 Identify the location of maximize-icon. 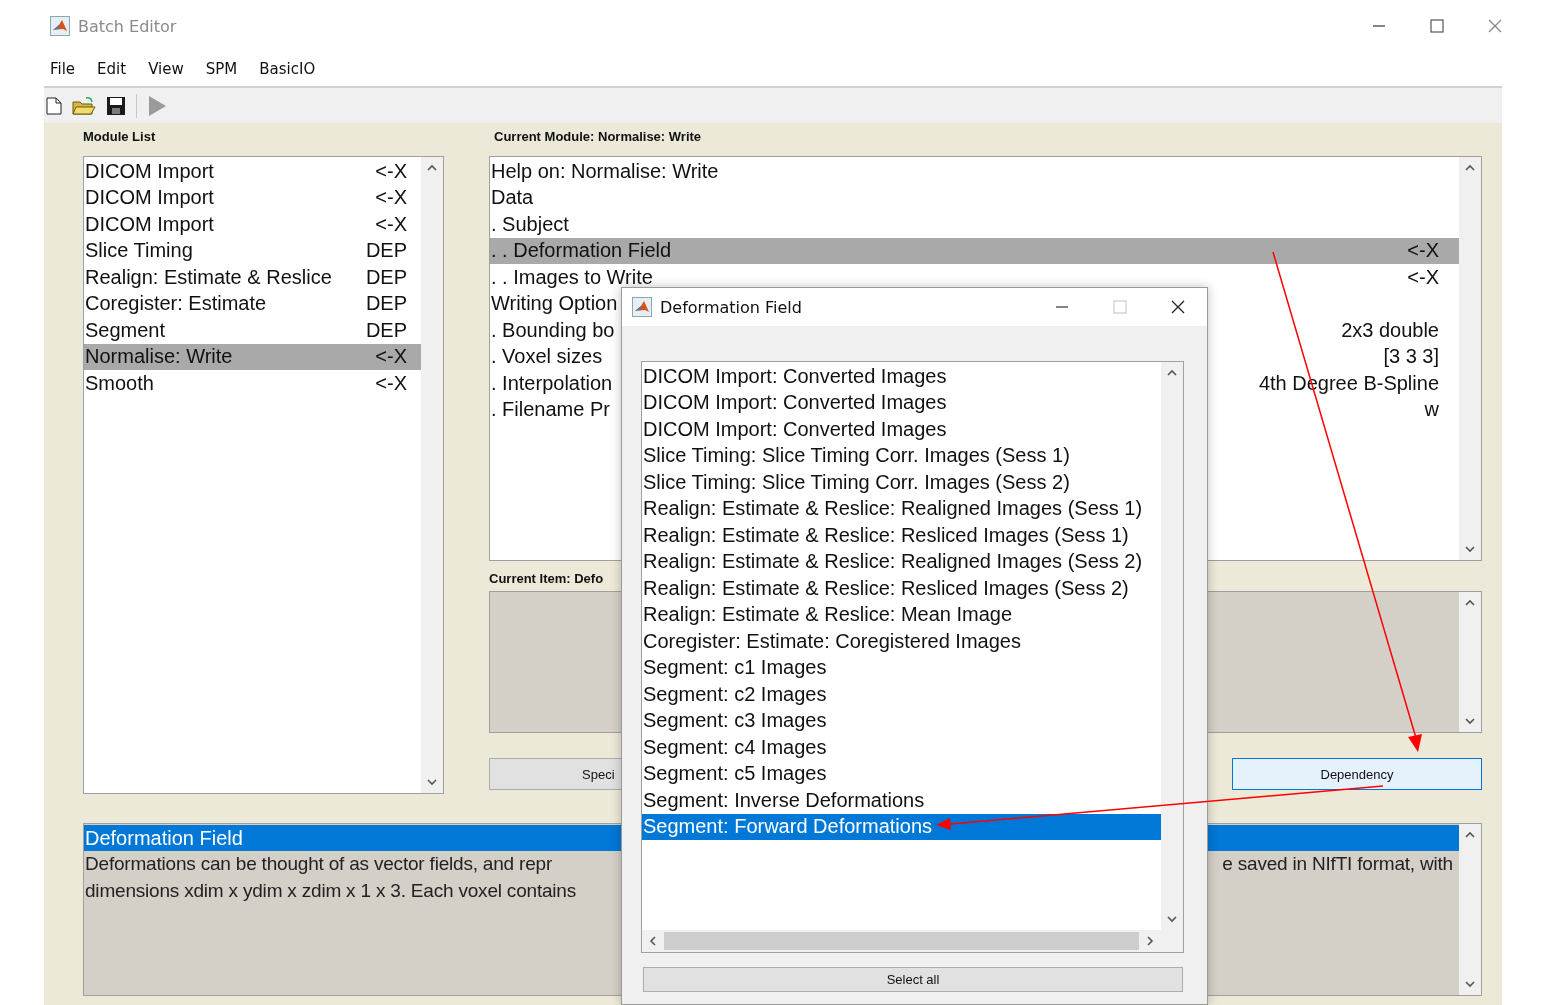
(1437, 26).